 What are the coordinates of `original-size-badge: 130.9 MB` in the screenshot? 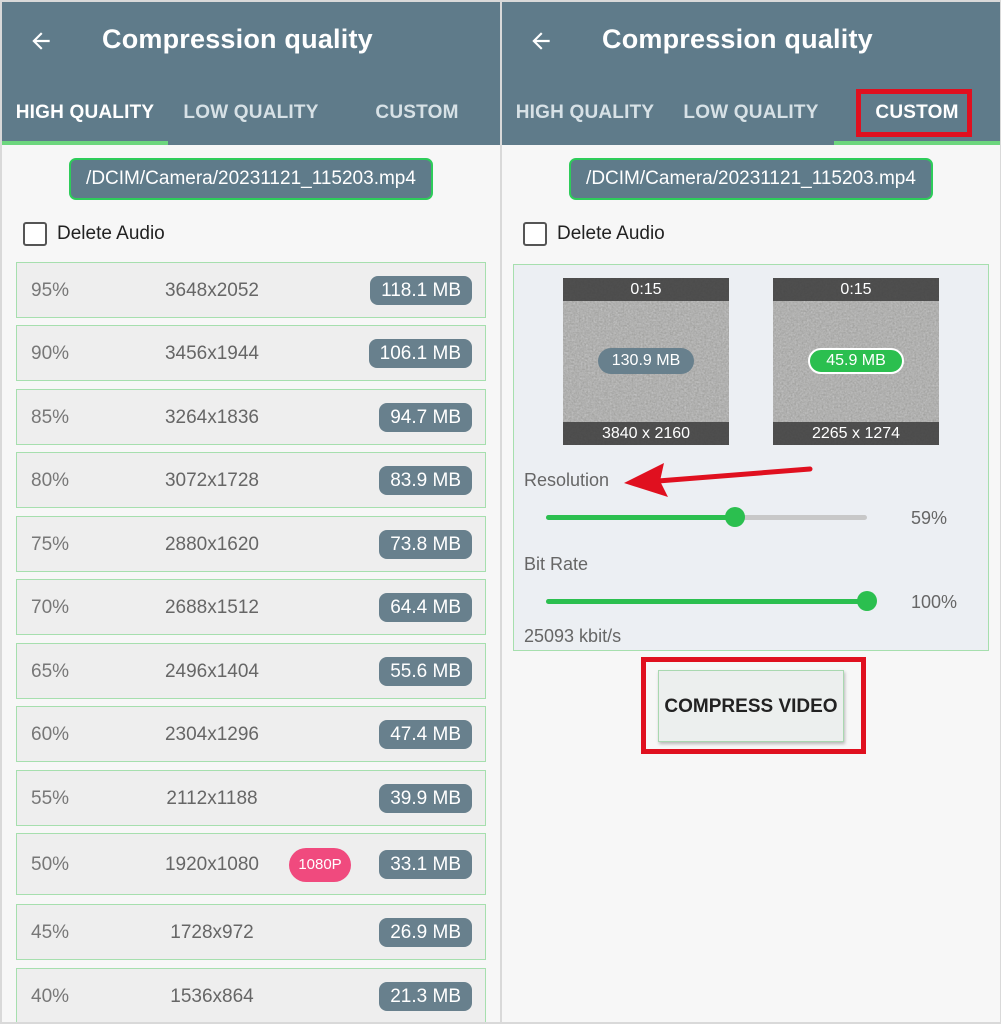 It's located at (646, 361).